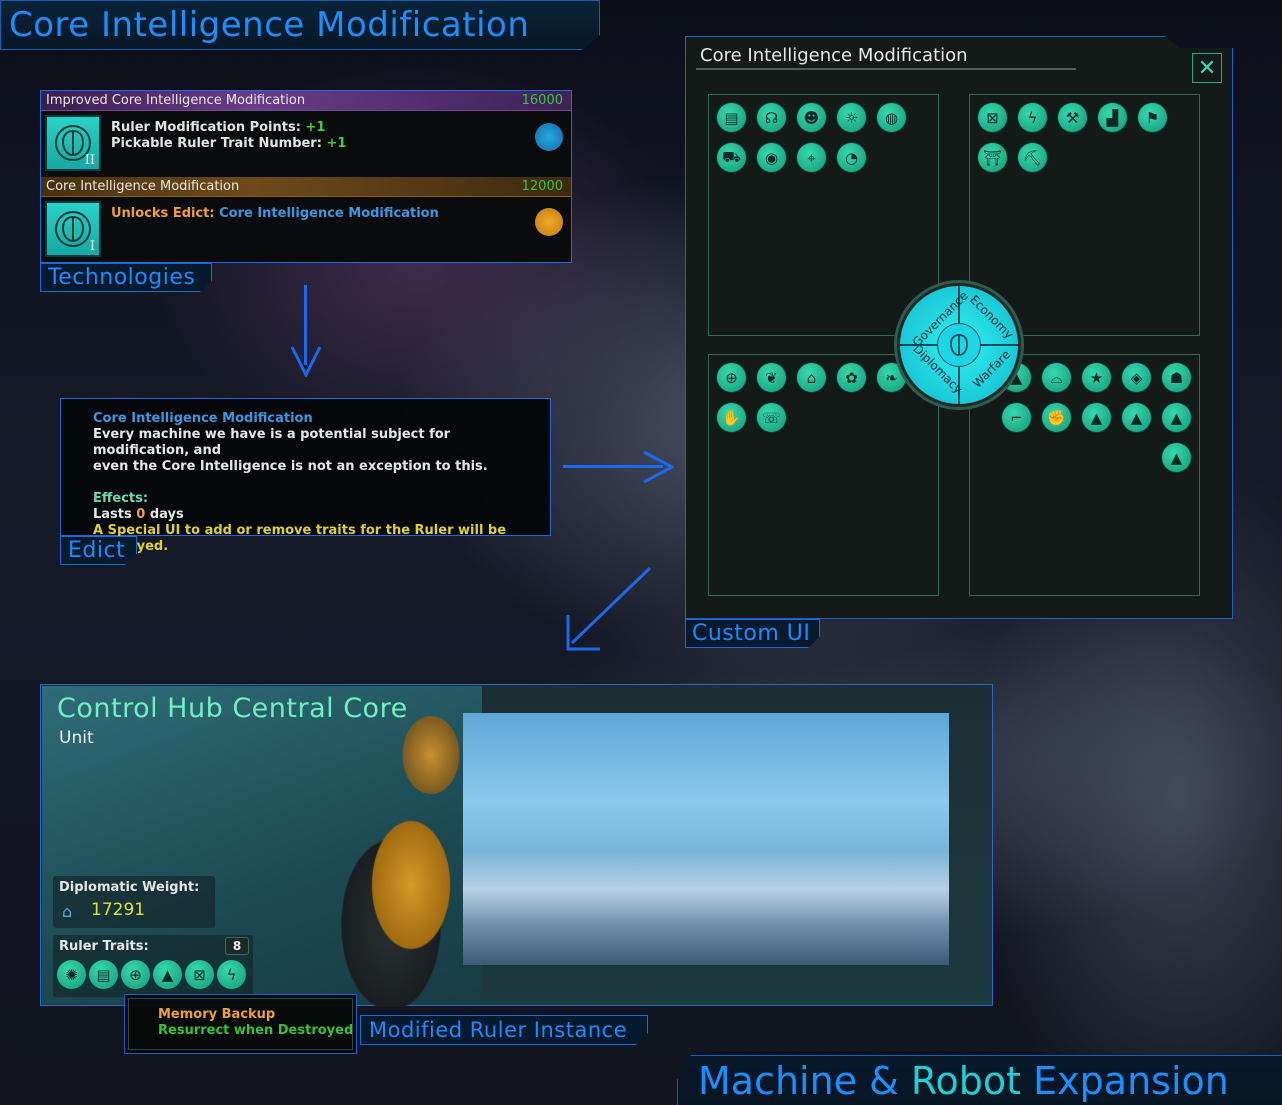 The height and width of the screenshot is (1105, 1282). I want to click on edict-title: Core Intelligence Modification, so click(203, 418).